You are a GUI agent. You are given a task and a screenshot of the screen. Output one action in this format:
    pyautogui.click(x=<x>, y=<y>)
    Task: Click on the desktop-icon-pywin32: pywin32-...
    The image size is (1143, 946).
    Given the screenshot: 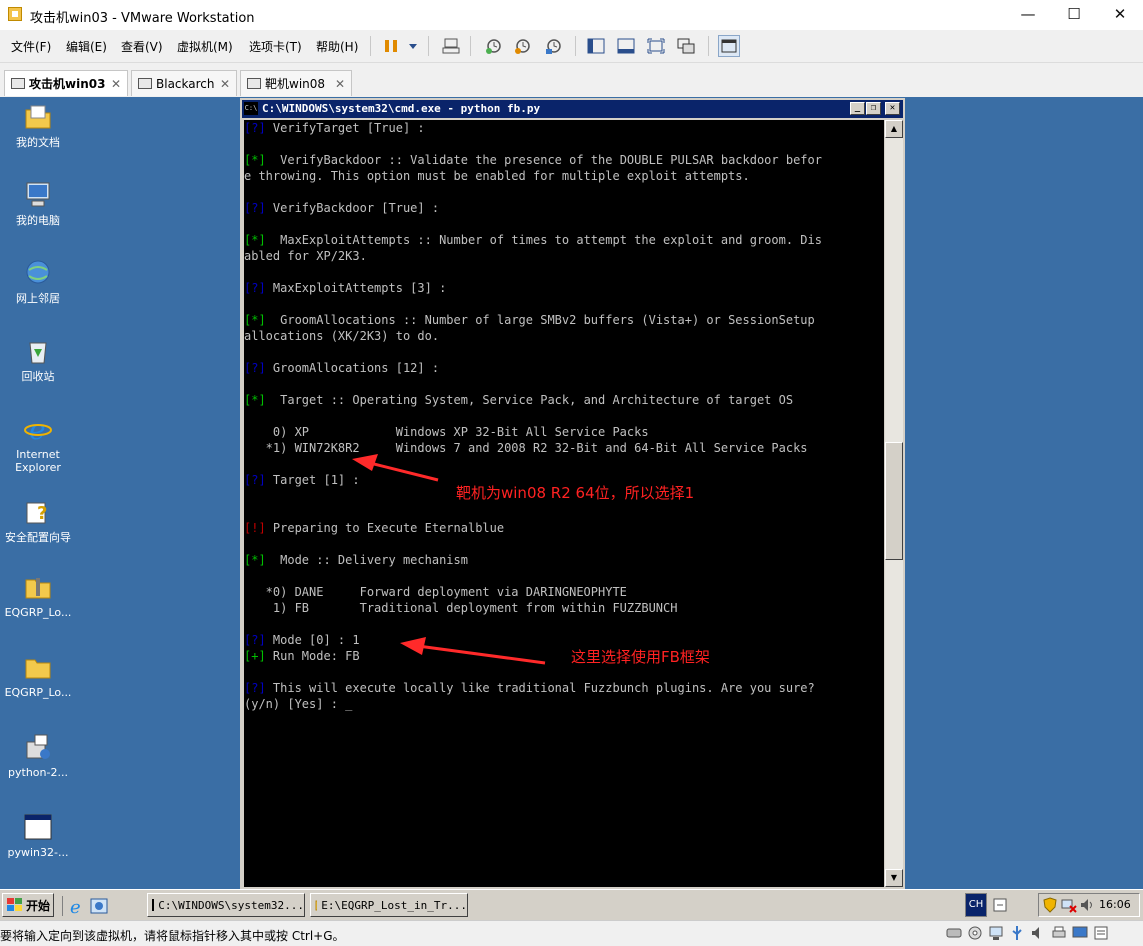 What is the action you would take?
    pyautogui.click(x=38, y=835)
    